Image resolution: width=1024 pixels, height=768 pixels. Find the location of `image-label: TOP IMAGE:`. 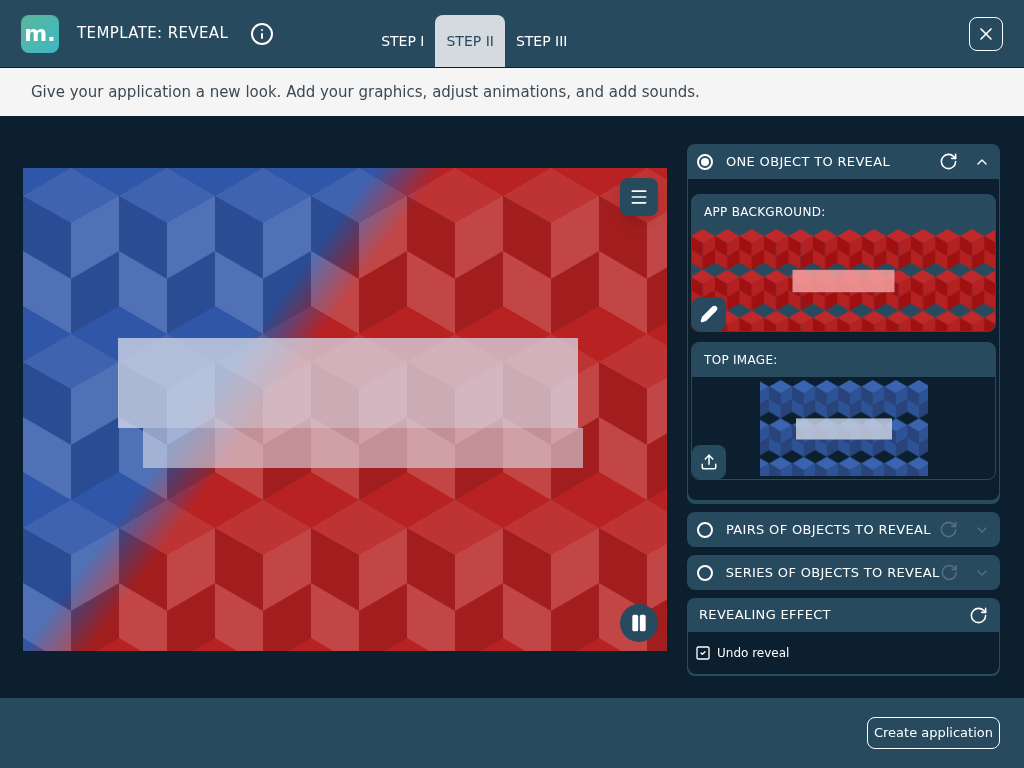

image-label: TOP IMAGE: is located at coordinates (741, 360).